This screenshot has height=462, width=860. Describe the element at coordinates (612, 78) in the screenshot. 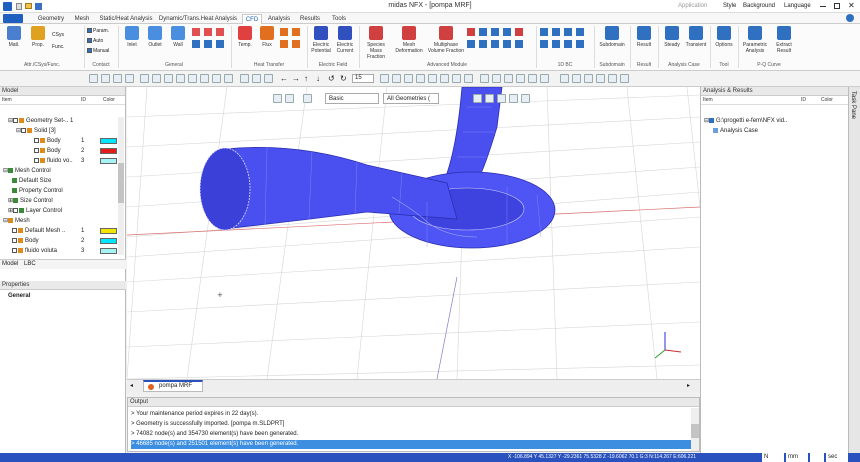

I see `chart-icon` at that location.